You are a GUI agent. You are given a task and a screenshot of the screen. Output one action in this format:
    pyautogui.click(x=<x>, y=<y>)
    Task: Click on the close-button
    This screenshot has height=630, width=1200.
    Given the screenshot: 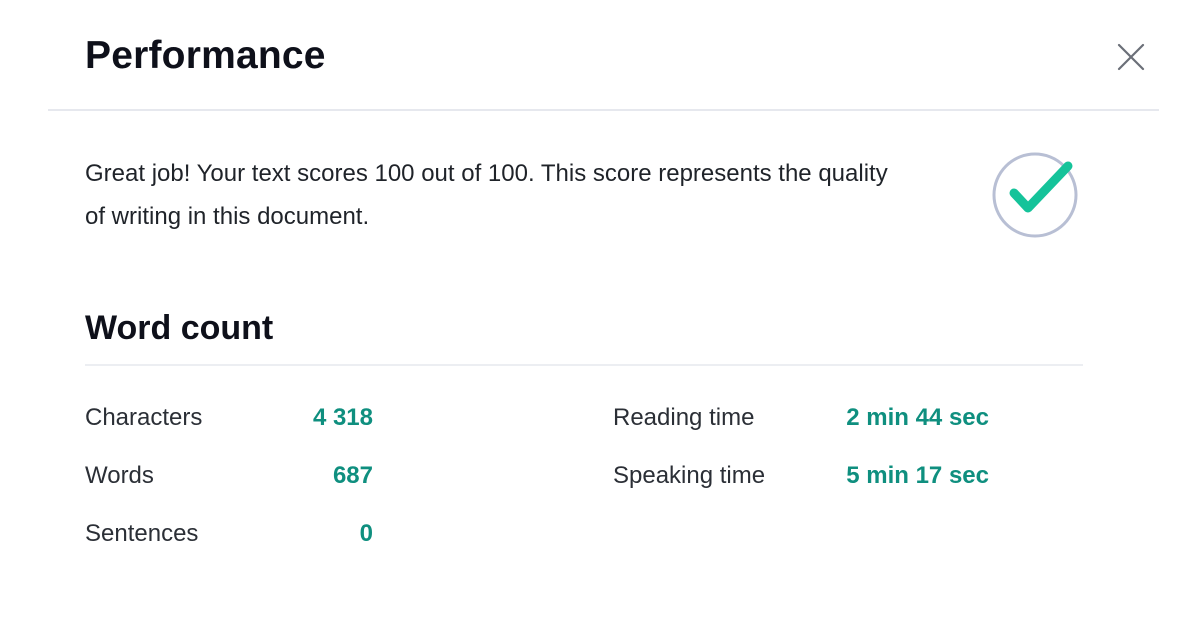 What is the action you would take?
    pyautogui.click(x=1131, y=57)
    